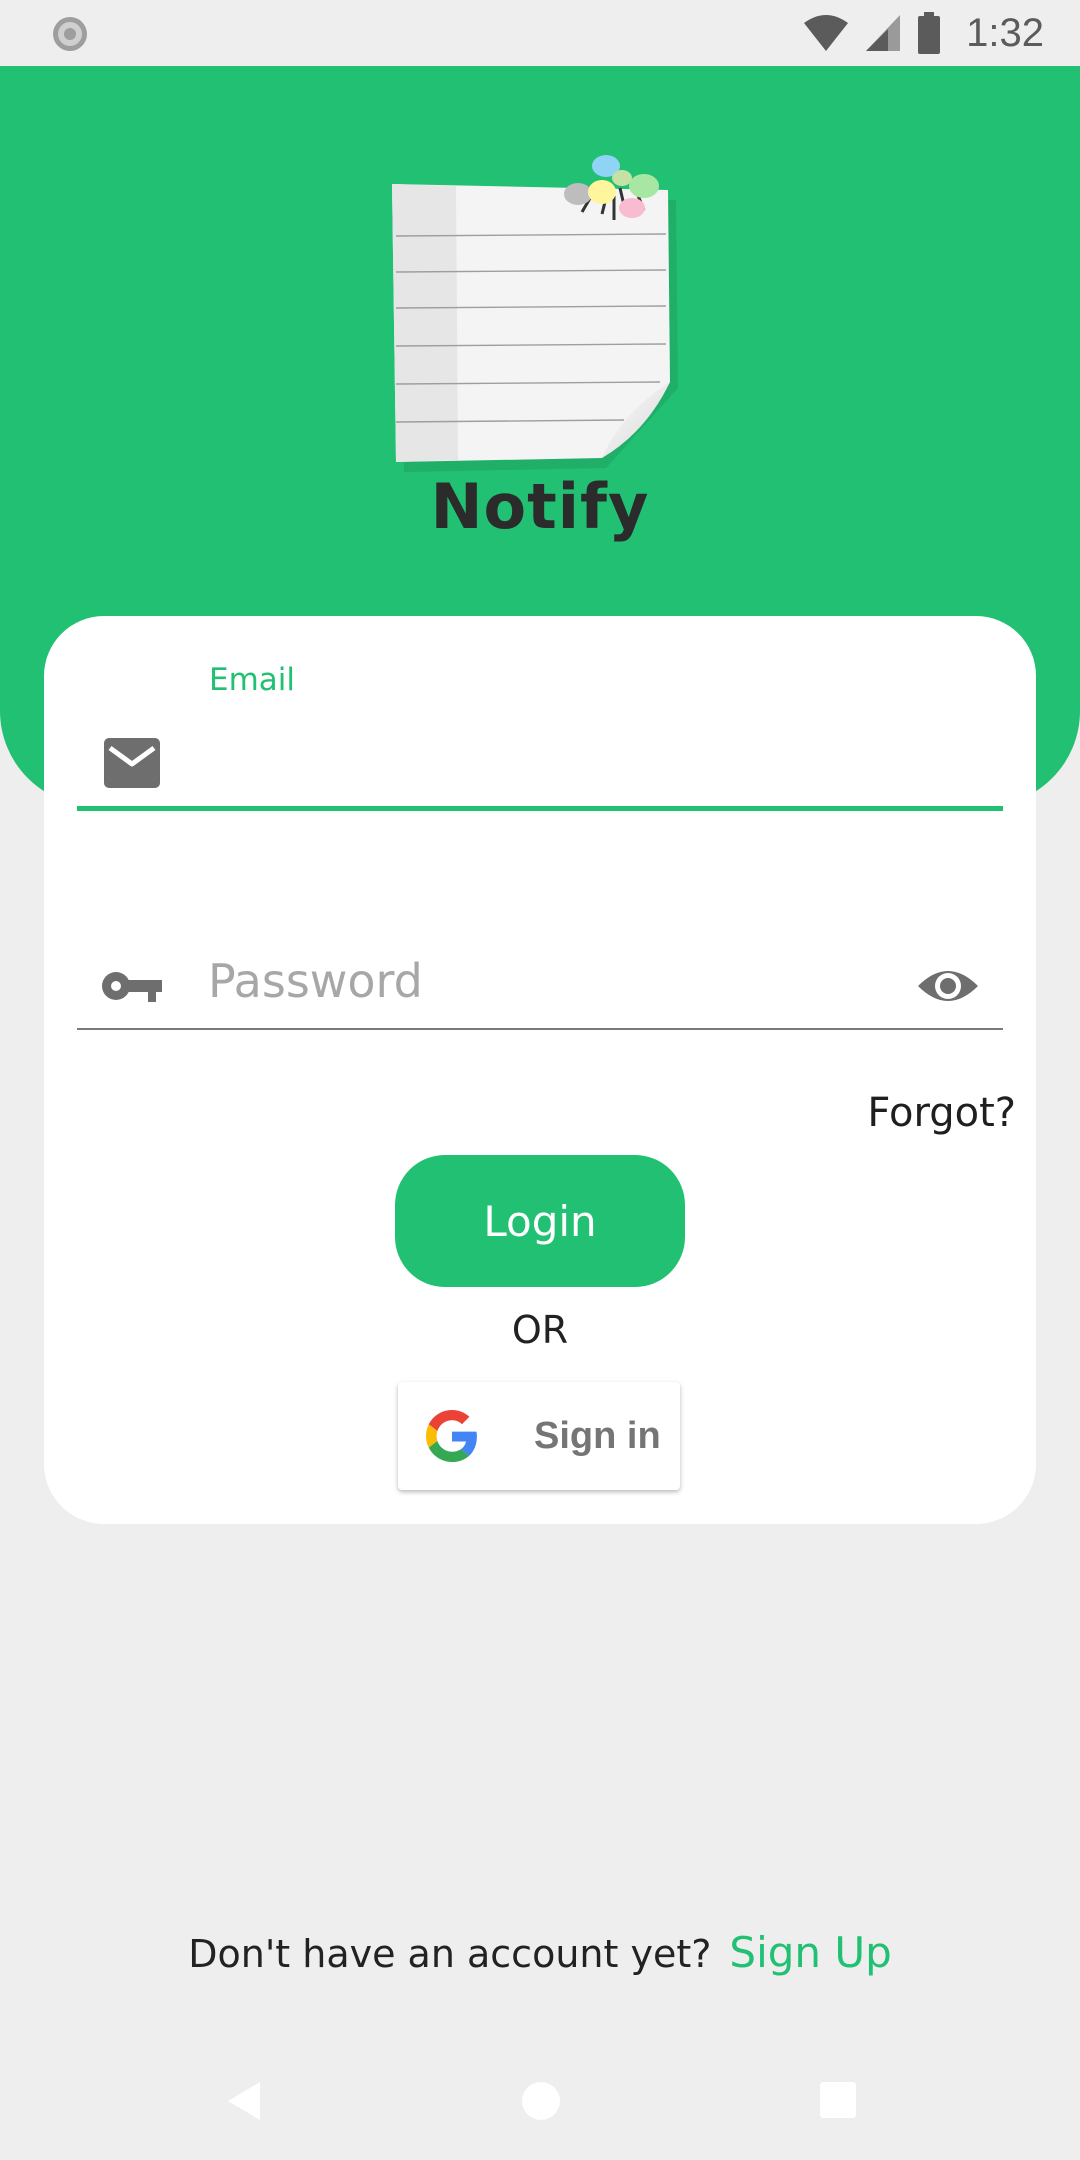 This screenshot has width=1080, height=2160. What do you see at coordinates (132, 763) in the screenshot?
I see `email-icon` at bounding box center [132, 763].